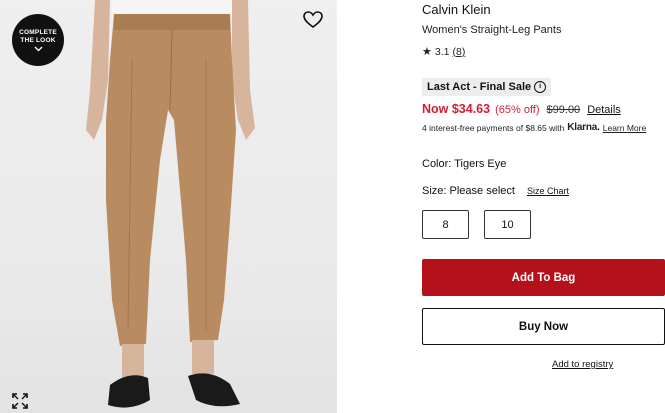 Image resolution: width=665 pixels, height=413 pixels. What do you see at coordinates (458, 52) in the screenshot?
I see `review-count-link: (8)` at bounding box center [458, 52].